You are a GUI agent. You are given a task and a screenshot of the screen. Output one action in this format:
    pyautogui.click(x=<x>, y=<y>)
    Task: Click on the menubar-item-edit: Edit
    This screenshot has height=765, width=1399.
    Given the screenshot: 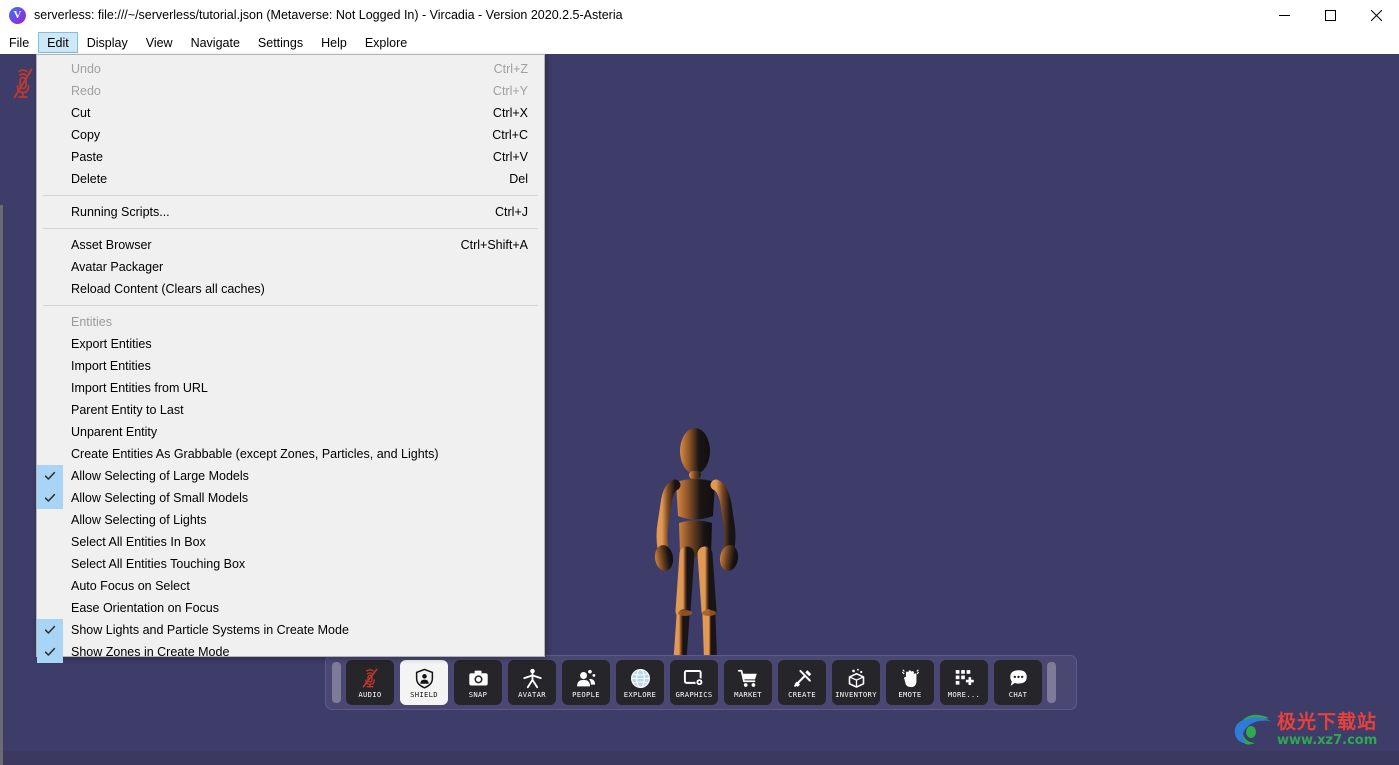 What is the action you would take?
    pyautogui.click(x=58, y=42)
    